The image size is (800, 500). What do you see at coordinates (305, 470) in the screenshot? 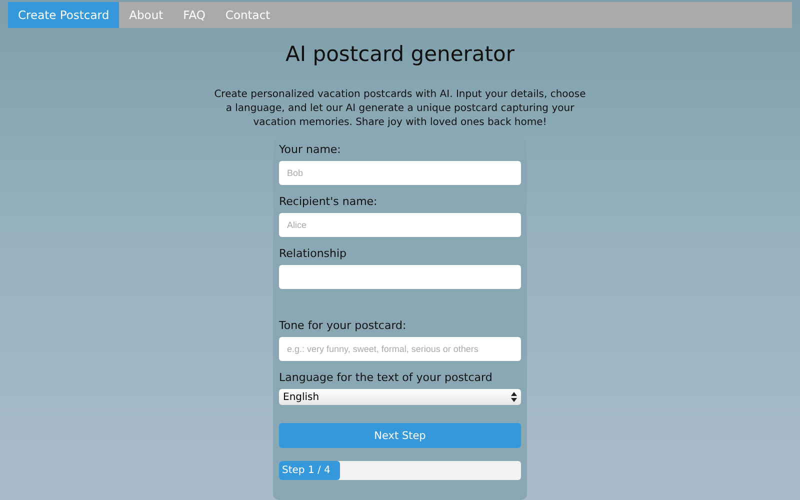
I see `progress-label: Step 1 / 4` at bounding box center [305, 470].